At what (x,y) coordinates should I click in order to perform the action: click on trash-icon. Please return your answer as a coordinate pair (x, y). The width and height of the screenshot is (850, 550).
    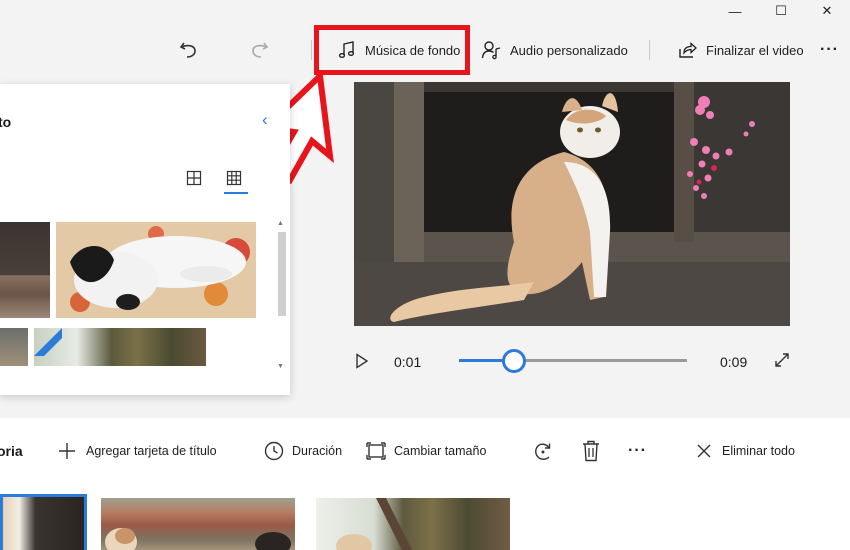
    Looking at the image, I should click on (591, 451).